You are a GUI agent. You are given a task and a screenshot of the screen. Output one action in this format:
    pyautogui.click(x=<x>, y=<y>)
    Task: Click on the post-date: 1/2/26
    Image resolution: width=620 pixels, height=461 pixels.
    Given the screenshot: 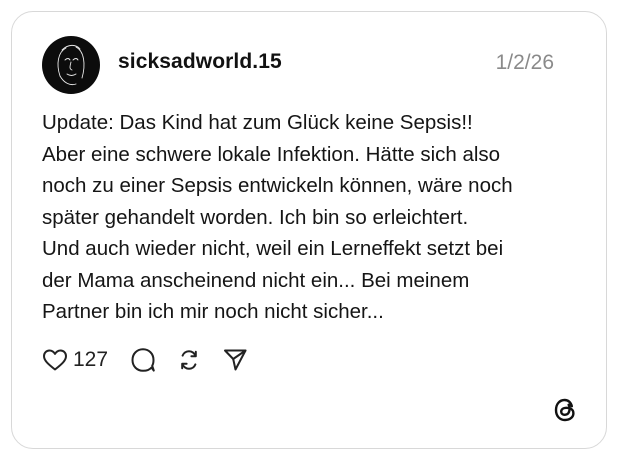 What is the action you would take?
    pyautogui.click(x=524, y=62)
    